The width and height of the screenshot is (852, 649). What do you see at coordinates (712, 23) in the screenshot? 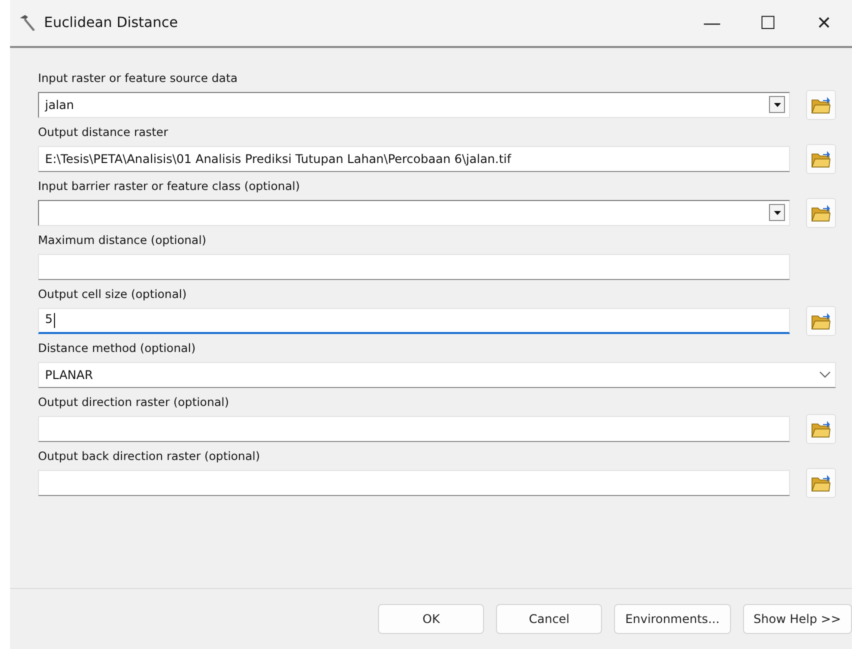
I see `minimize-button: —` at bounding box center [712, 23].